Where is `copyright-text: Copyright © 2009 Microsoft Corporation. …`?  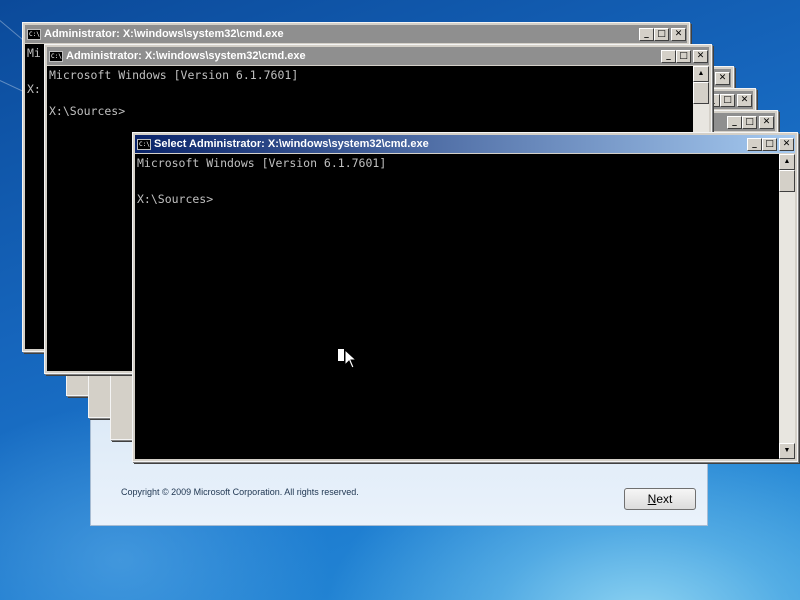
copyright-text: Copyright © 2009 Microsoft Corporation. … is located at coordinates (240, 492).